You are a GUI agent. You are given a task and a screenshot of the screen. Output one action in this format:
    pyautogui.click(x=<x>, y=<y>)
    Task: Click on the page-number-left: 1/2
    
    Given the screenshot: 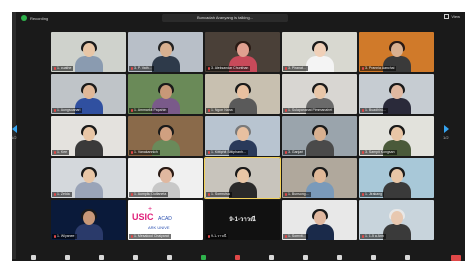 What is the action you would take?
    pyautogui.click(x=14, y=137)
    